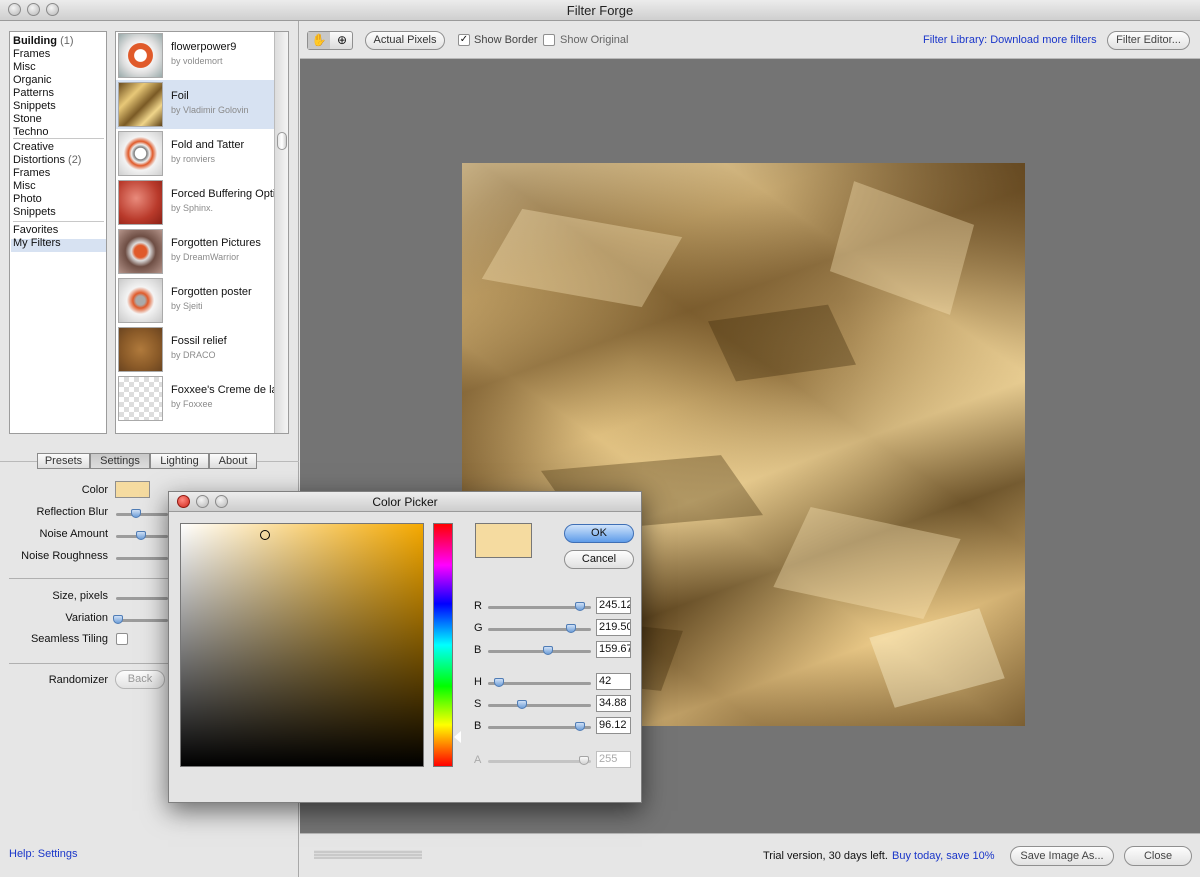 This screenshot has width=1200, height=877. I want to click on close-window-button, so click(14, 9).